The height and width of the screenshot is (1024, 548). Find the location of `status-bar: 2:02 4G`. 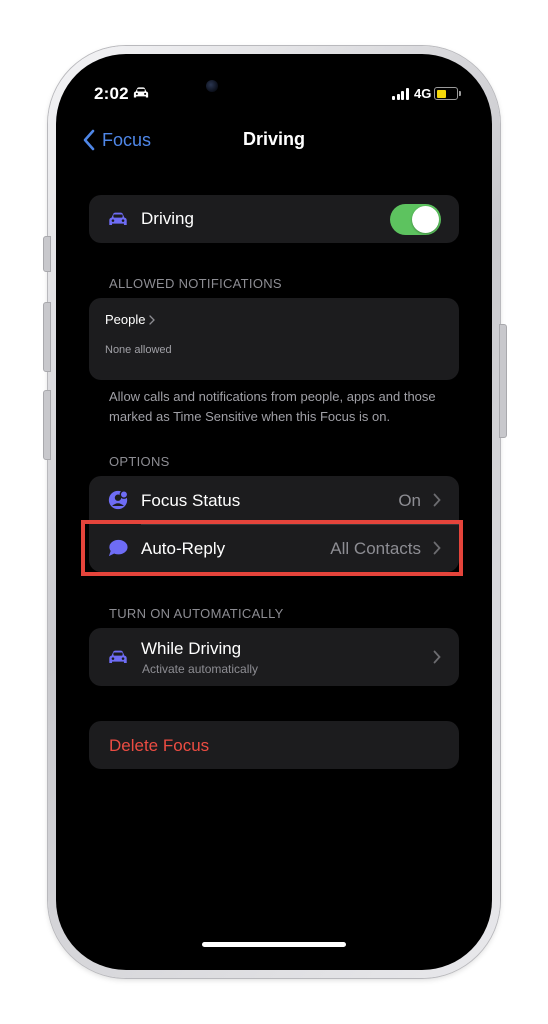

status-bar: 2:02 4G is located at coordinates (274, 94).